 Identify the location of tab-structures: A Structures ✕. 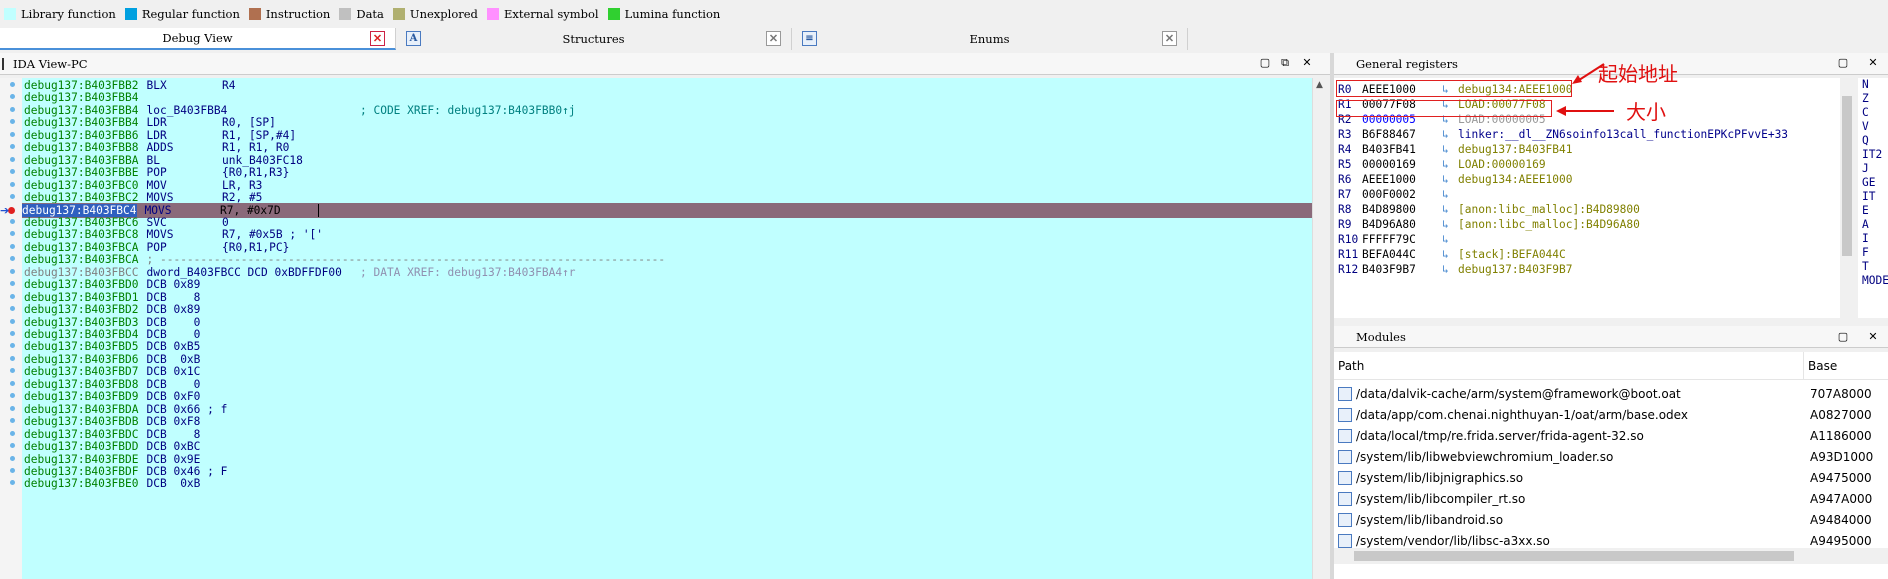
(594, 39).